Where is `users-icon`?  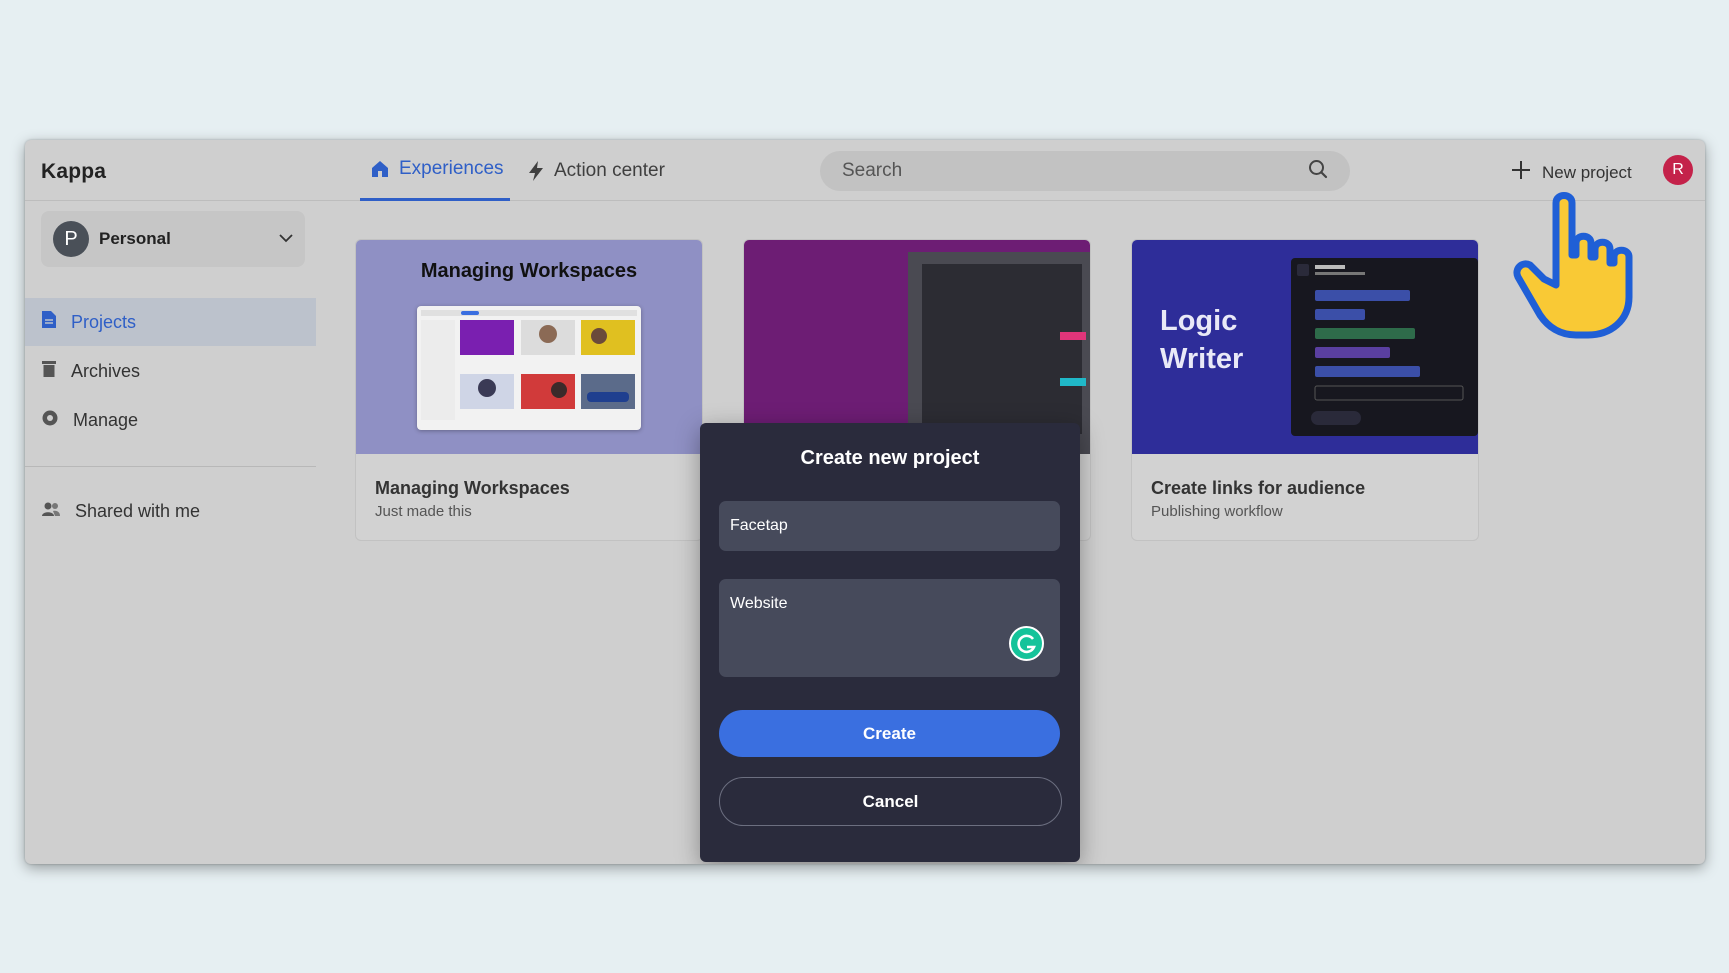
users-icon is located at coordinates (51, 511).